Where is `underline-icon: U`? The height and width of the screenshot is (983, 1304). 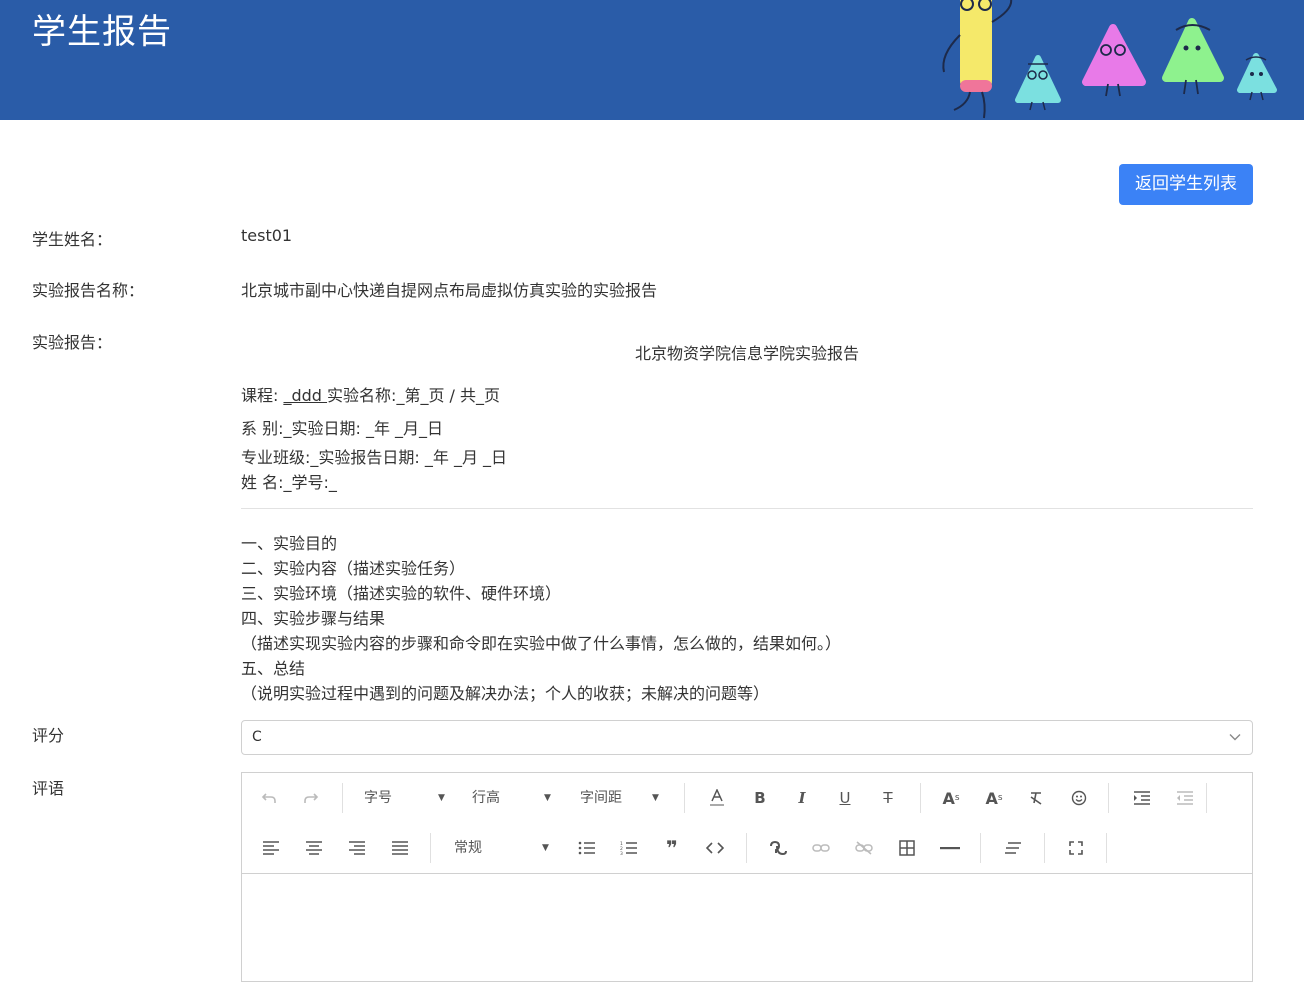
underline-icon: U is located at coordinates (845, 798).